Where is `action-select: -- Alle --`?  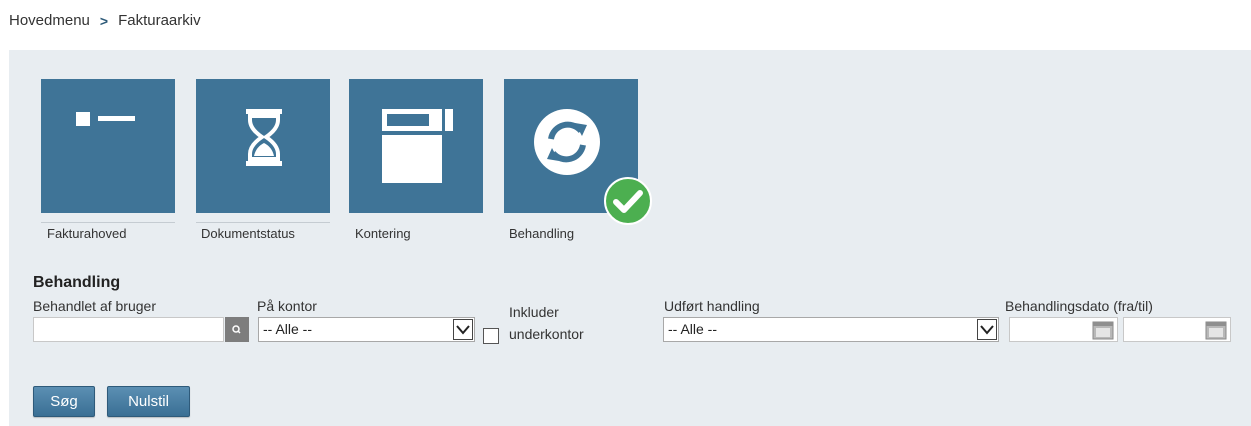 action-select: -- Alle -- is located at coordinates (831, 329).